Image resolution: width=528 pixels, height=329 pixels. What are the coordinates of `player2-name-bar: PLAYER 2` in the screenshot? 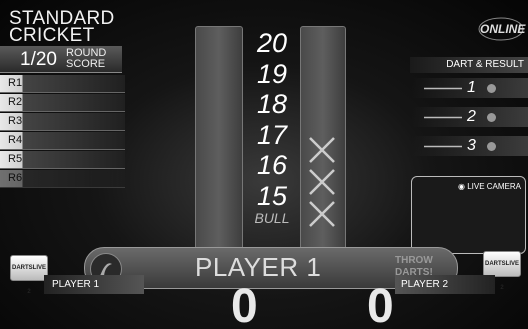 It's located at (445, 284).